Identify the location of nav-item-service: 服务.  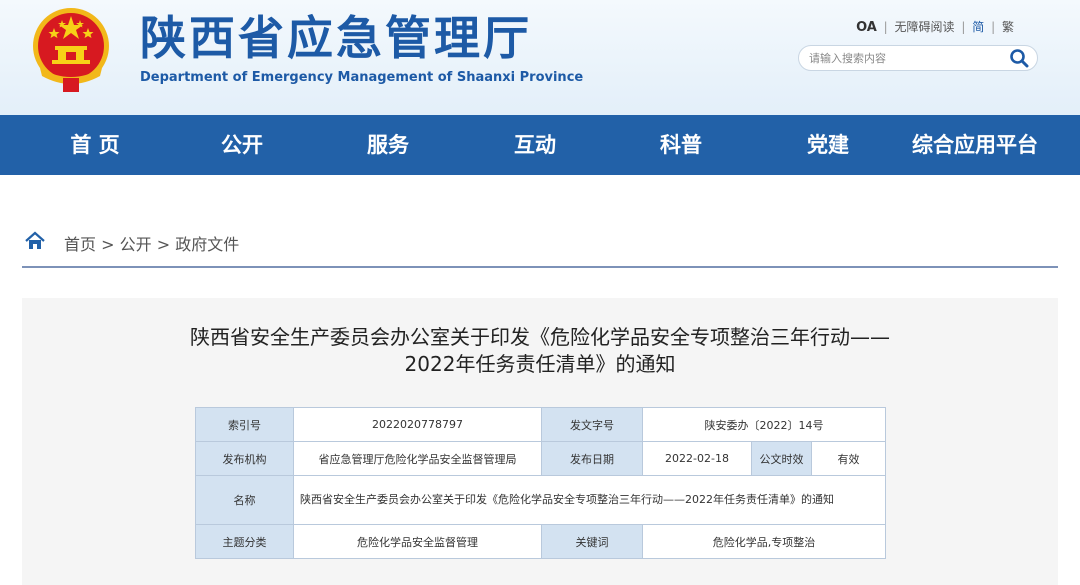
(388, 145).